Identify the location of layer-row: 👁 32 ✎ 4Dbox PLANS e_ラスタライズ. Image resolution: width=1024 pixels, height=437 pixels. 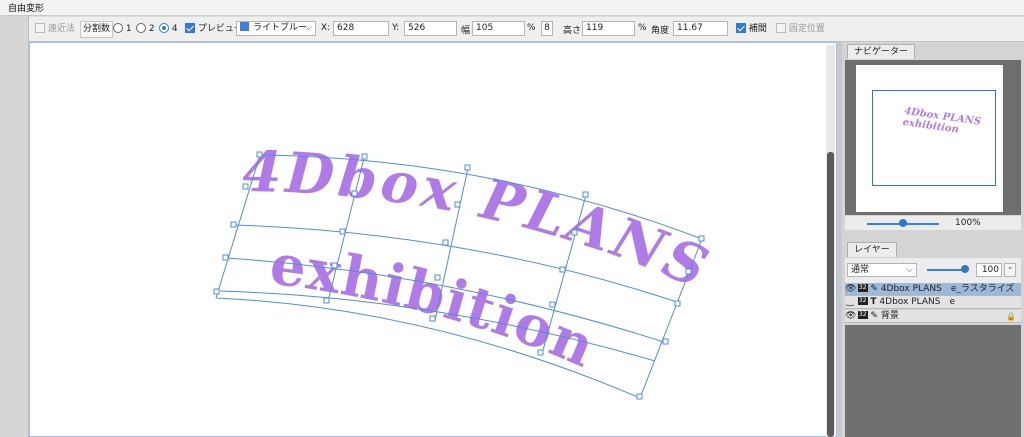
(933, 289).